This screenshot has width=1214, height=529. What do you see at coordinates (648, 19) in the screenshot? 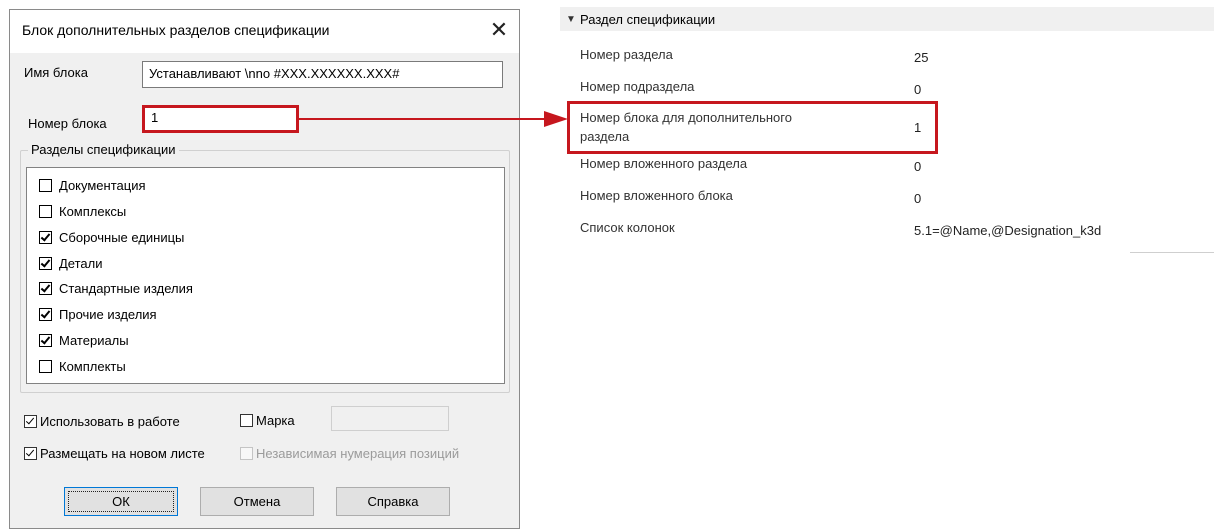
I see `spec-section-title: Раздел спецификации` at bounding box center [648, 19].